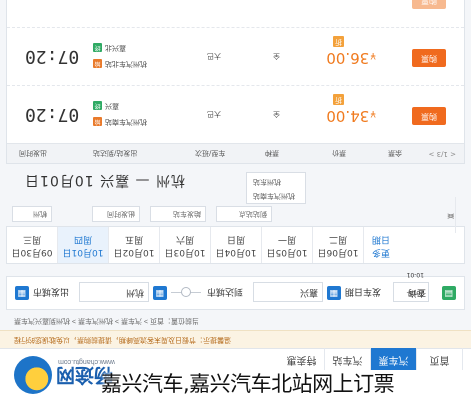 The image size is (471, 400). Describe the element at coordinates (51, 291) in the screenshot. I see `from-label: 出发城市` at that location.